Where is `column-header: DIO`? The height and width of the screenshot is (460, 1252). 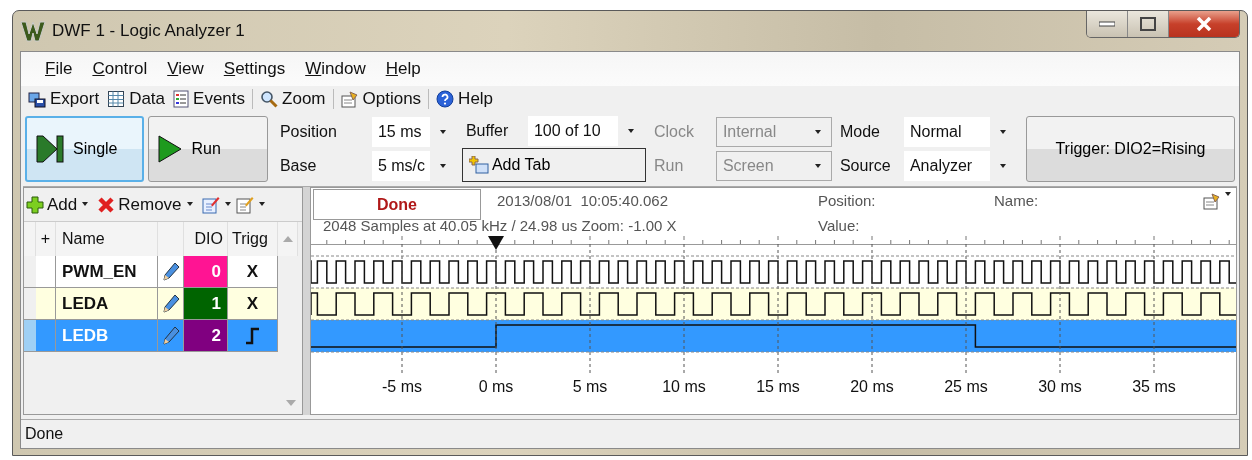 column-header: DIO is located at coordinates (206, 239).